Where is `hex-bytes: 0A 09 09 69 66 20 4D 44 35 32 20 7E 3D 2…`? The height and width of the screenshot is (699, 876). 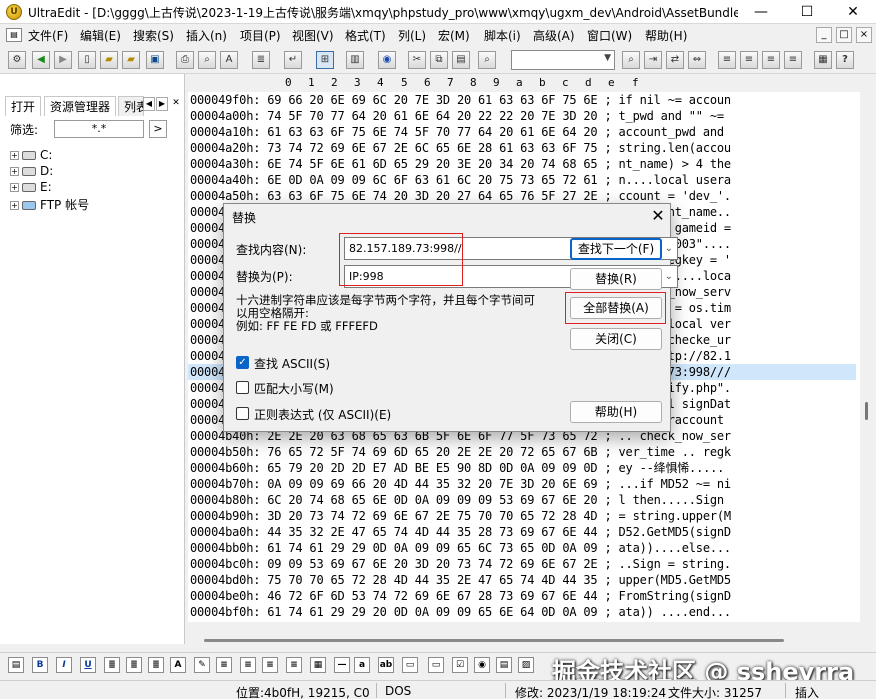 hex-bytes: 0A 09 09 69 66 20 4D 44 35 32 20 7E 3D 2… is located at coordinates (432, 484).